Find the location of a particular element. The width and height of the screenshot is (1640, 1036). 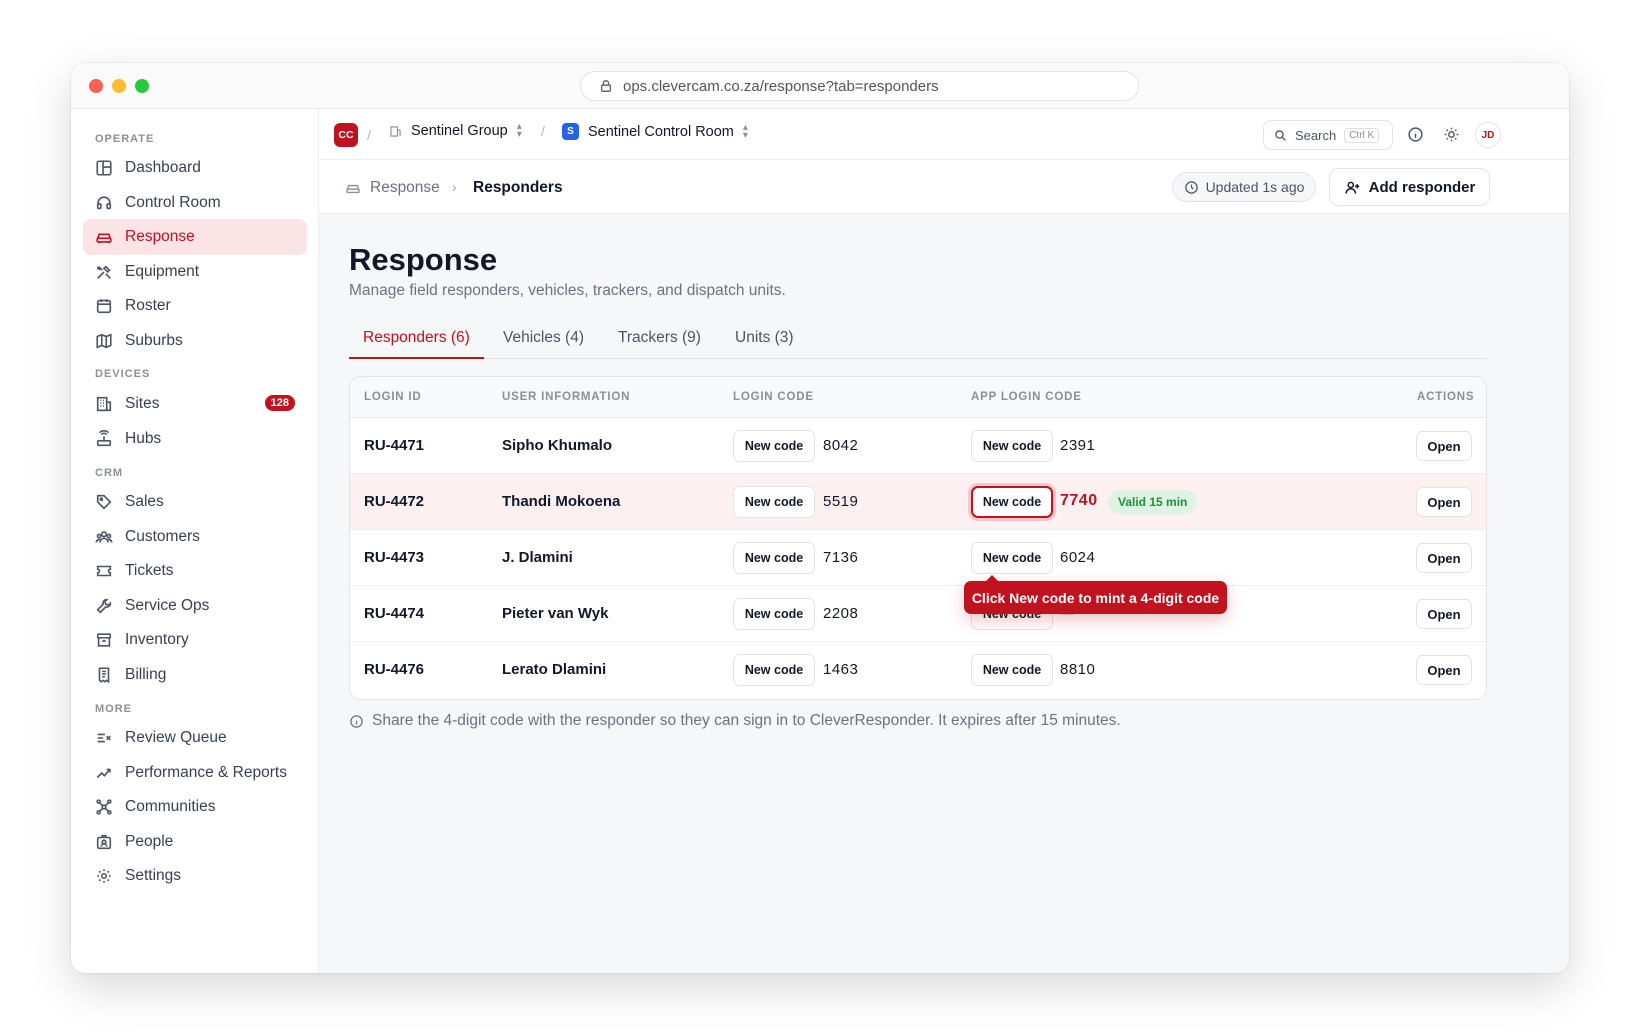

sidebar-item-communities: Communities is located at coordinates (195, 807).